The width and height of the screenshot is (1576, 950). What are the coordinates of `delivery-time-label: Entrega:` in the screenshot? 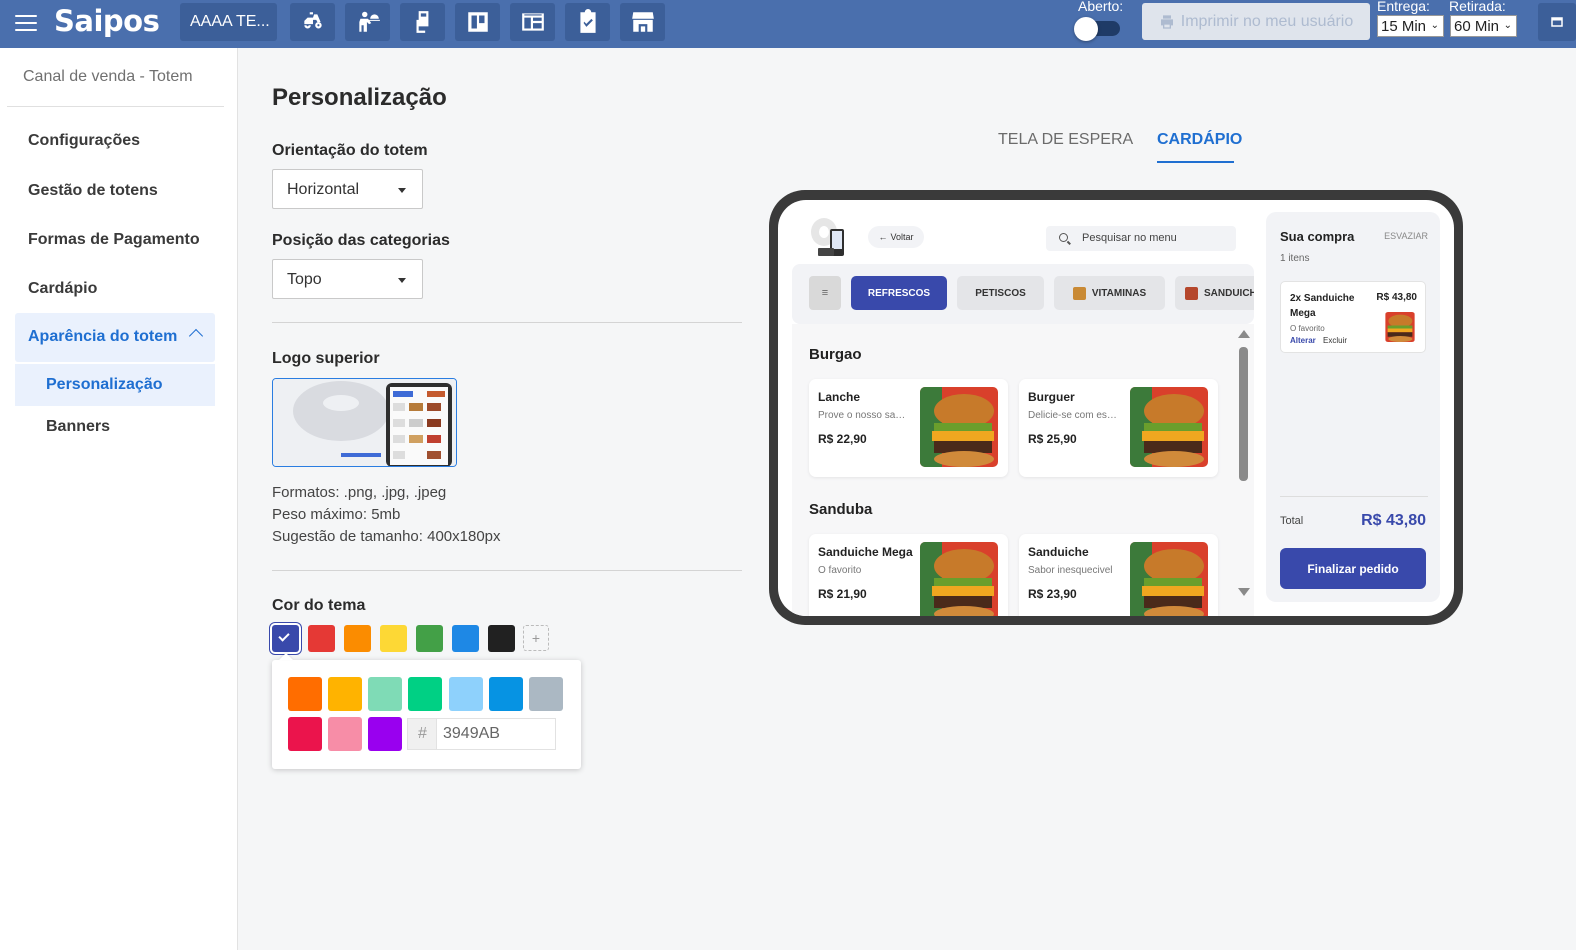 It's located at (1403, 7).